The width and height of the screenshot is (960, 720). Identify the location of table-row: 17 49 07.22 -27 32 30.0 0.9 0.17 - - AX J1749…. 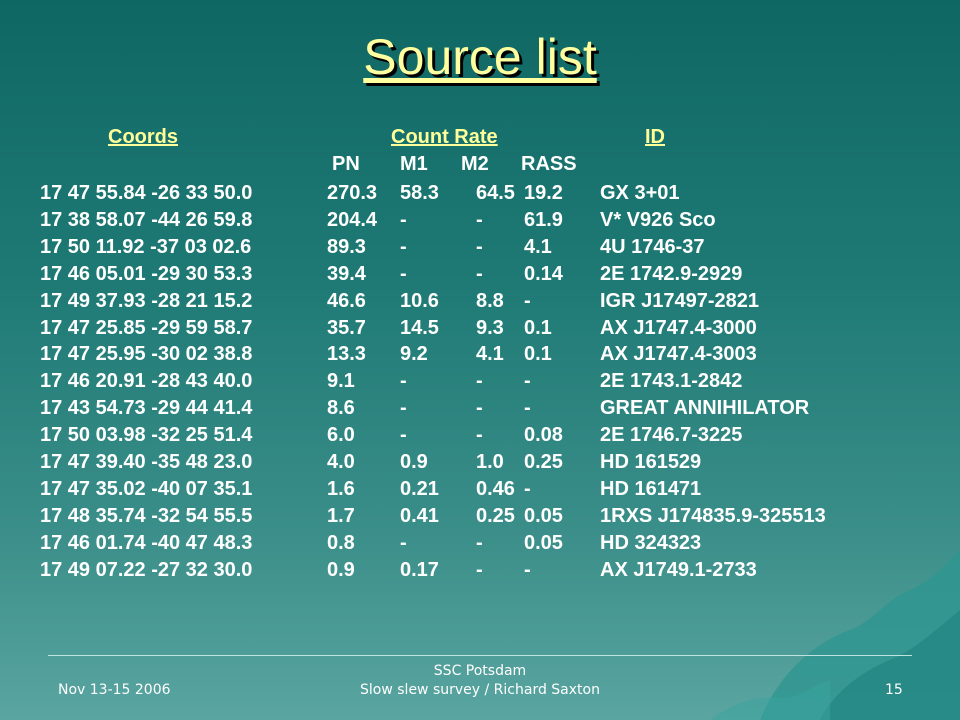
(480, 572).